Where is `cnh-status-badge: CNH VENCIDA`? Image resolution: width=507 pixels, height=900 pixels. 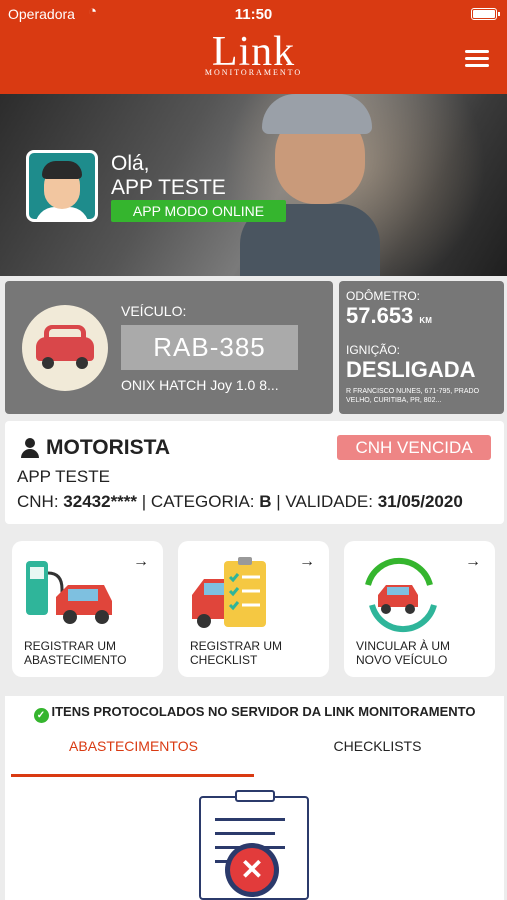
cnh-status-badge: CNH VENCIDA is located at coordinates (414, 447).